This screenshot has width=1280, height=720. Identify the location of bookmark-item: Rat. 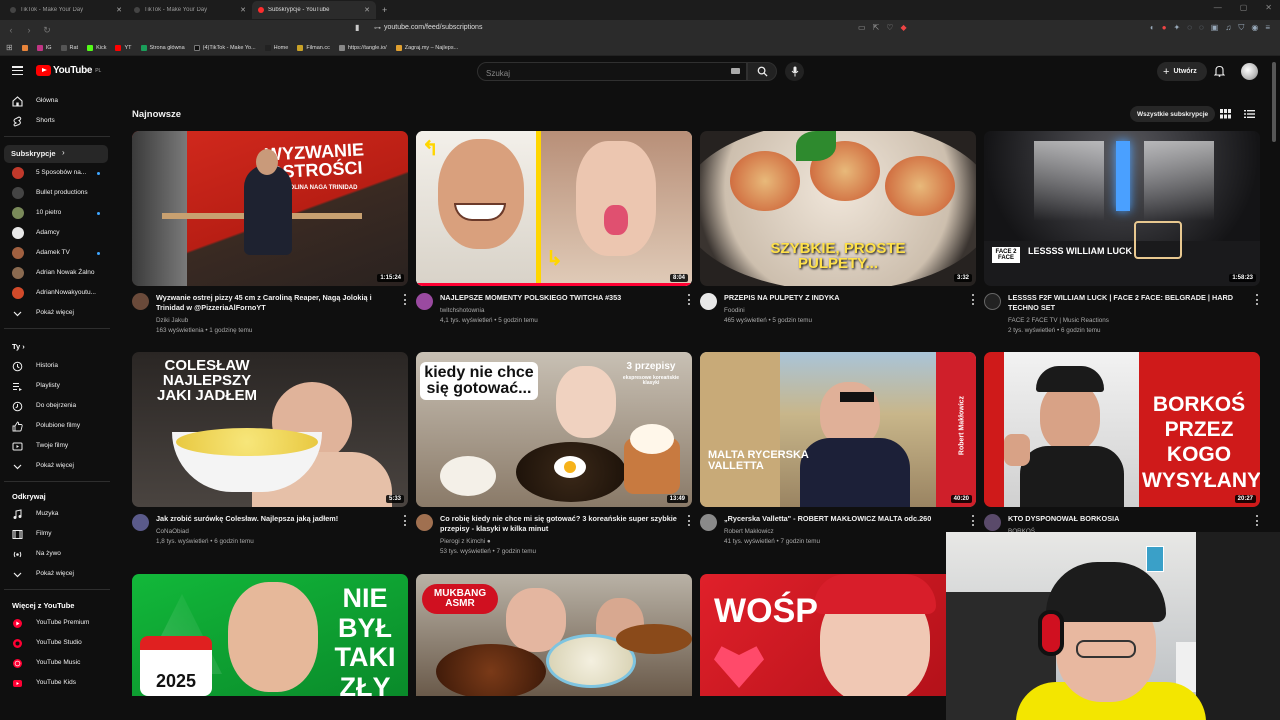
(69, 47).